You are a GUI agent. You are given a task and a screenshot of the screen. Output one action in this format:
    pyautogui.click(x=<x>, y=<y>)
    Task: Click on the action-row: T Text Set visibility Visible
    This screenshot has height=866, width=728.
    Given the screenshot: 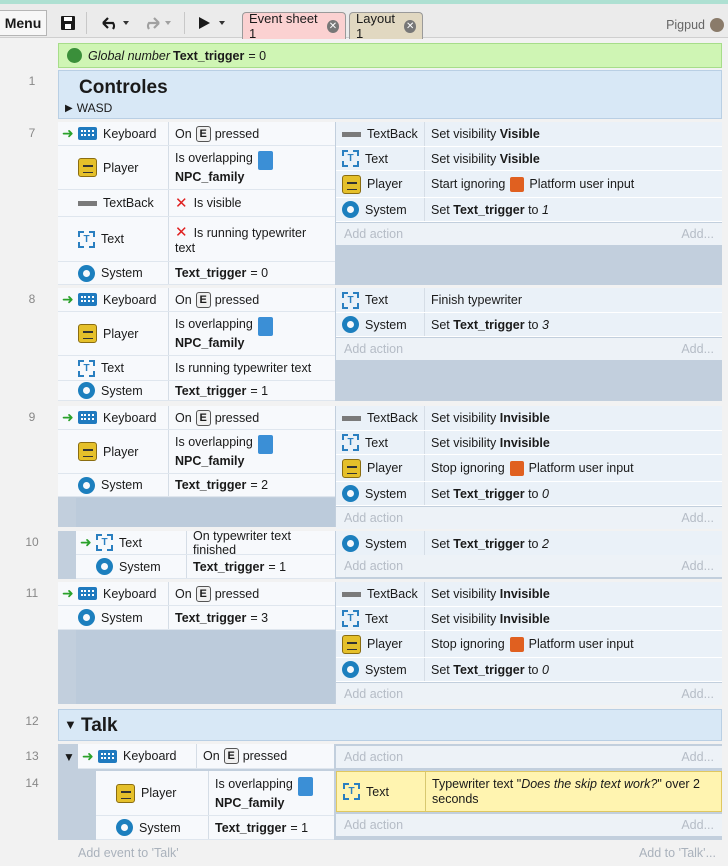 What is the action you would take?
    pyautogui.click(x=529, y=159)
    